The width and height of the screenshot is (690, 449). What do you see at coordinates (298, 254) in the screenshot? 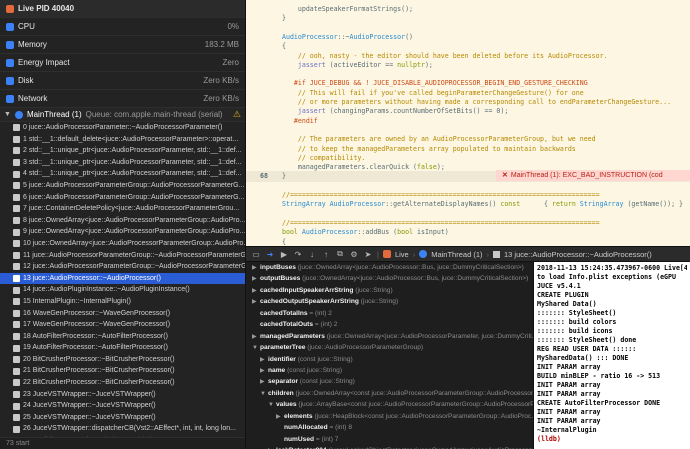
I see `step-over-icon: ↷` at bounding box center [298, 254].